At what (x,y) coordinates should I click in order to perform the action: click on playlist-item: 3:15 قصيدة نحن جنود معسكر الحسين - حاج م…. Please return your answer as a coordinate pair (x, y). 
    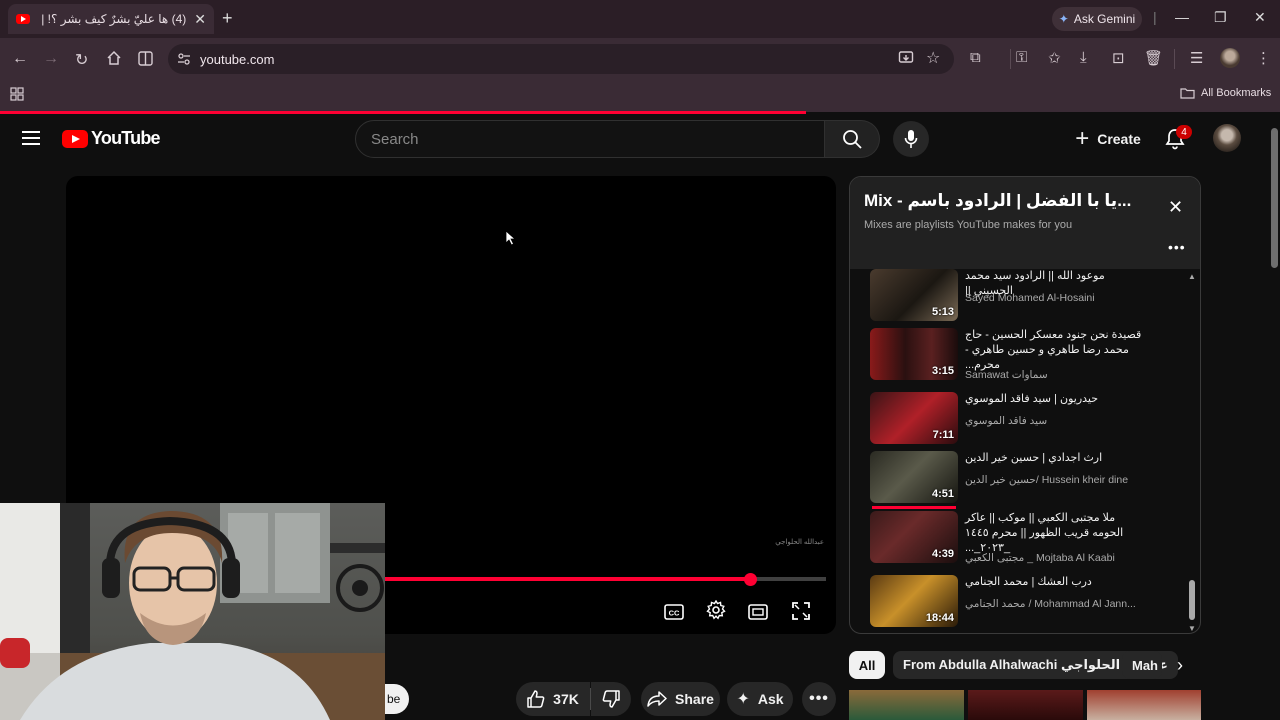
    Looking at the image, I should click on (1030, 355).